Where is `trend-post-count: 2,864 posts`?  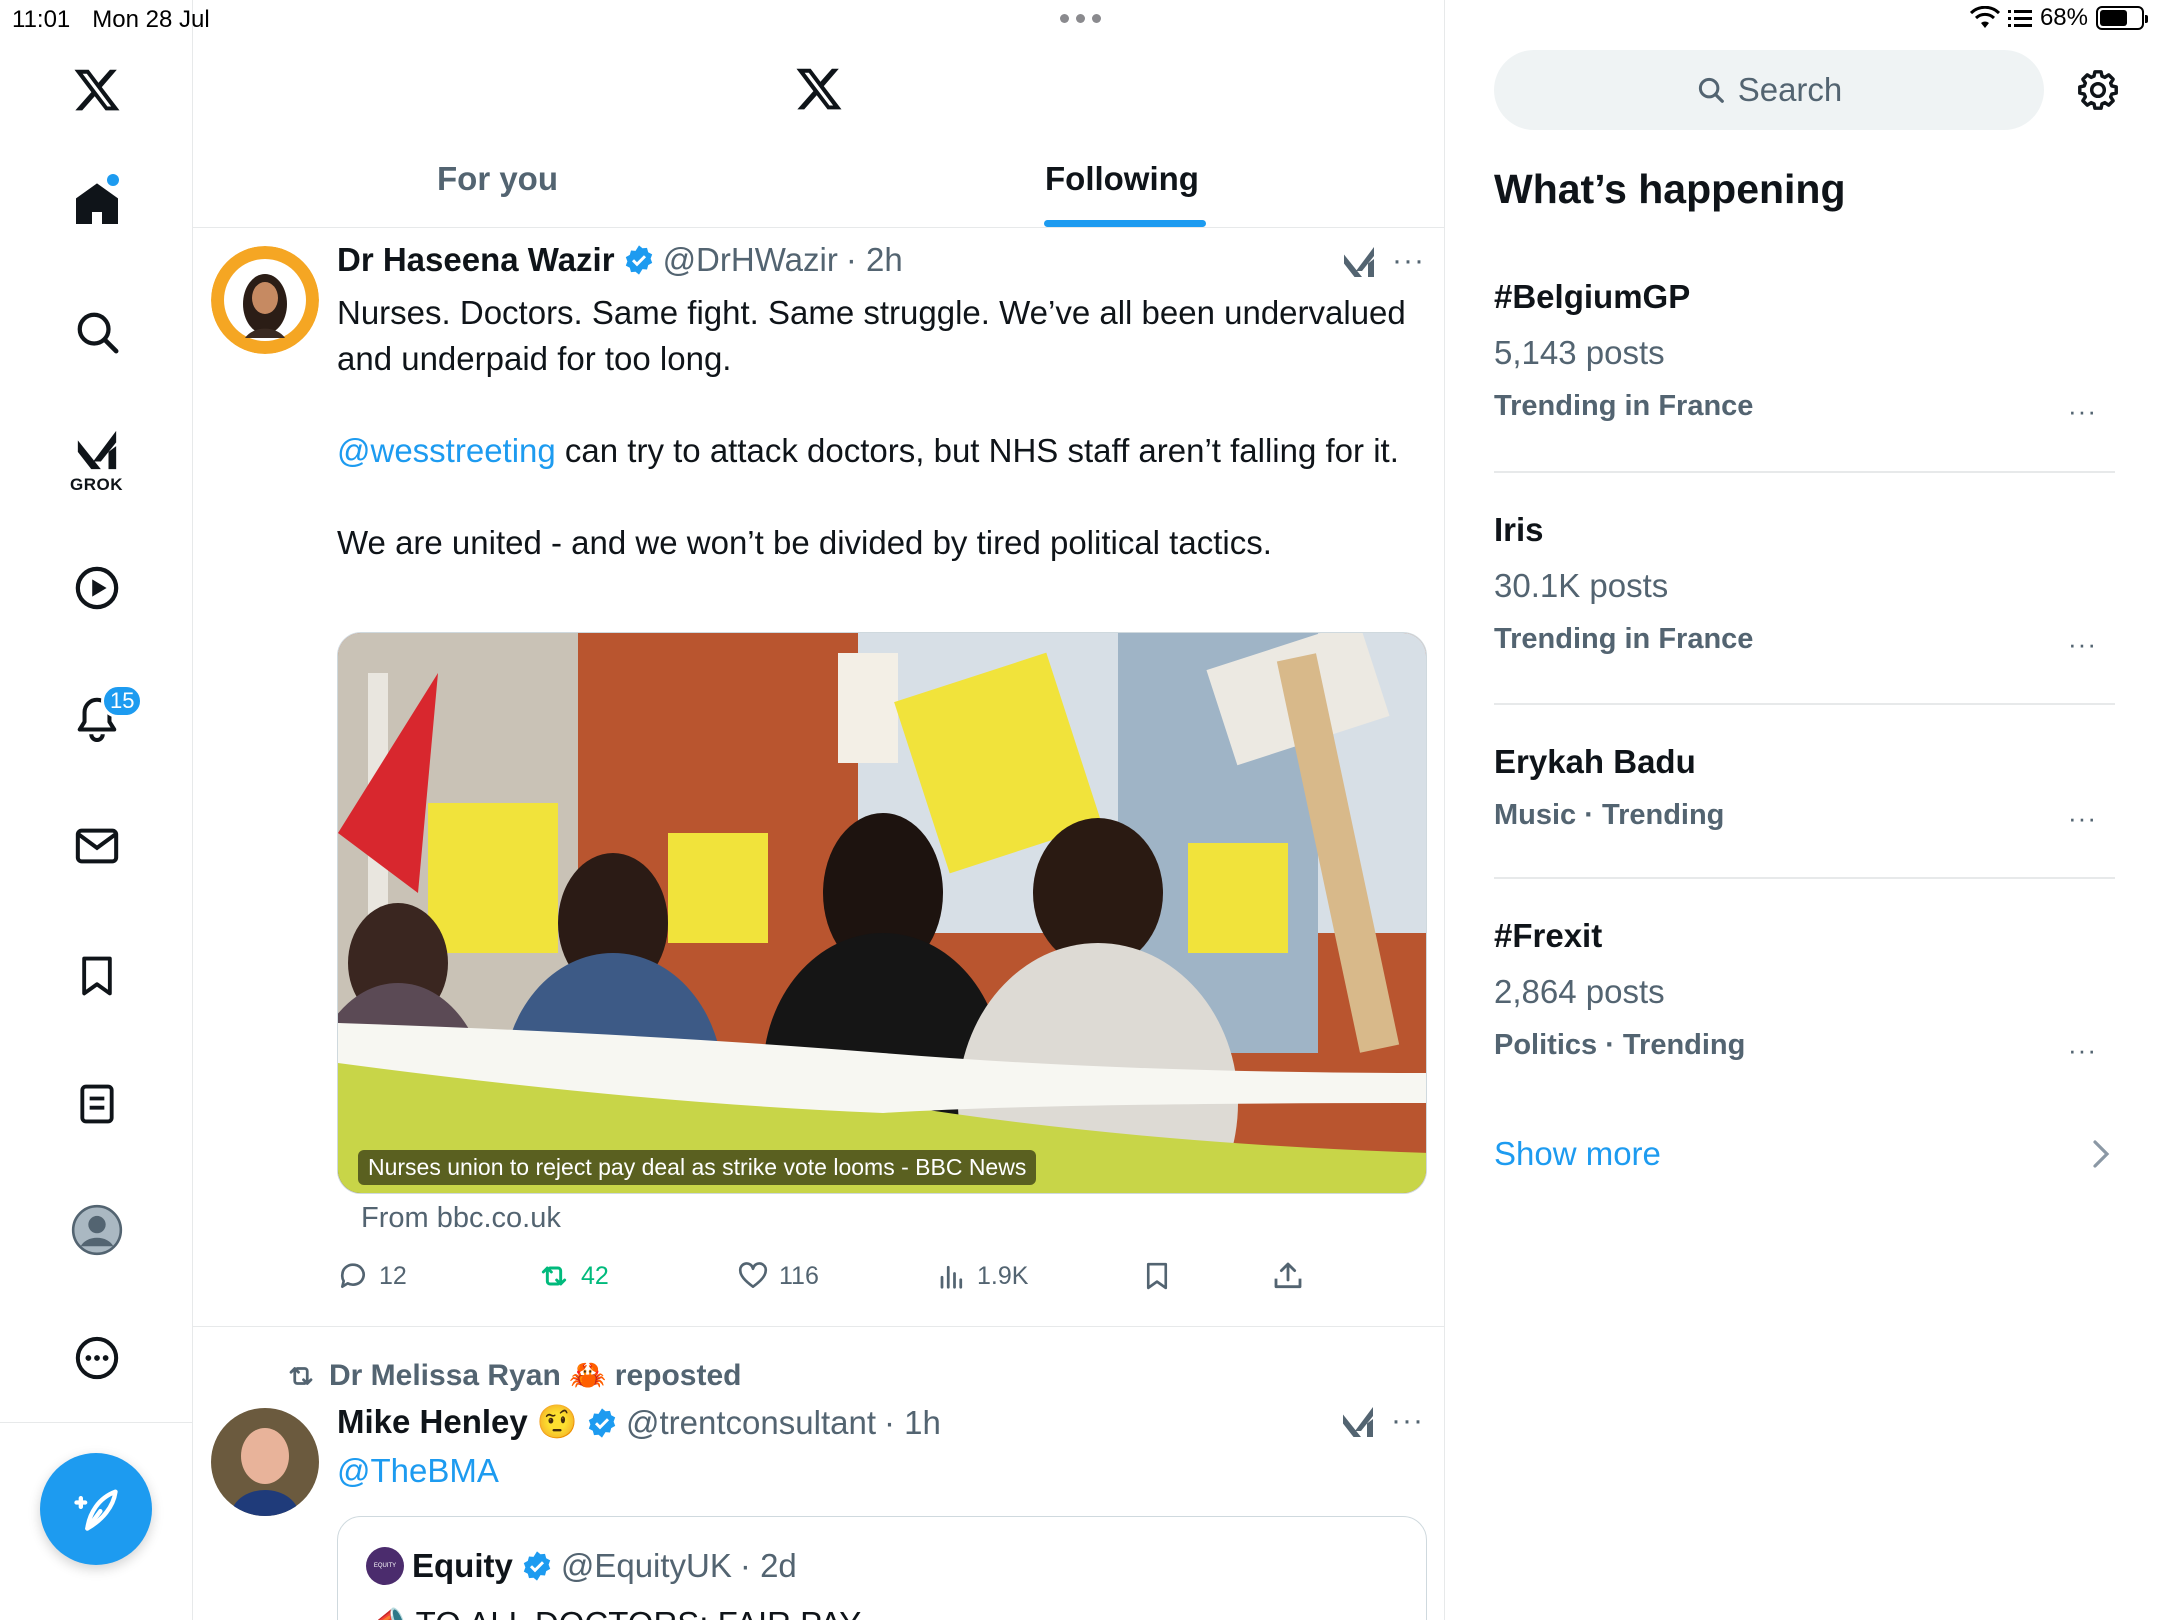
trend-post-count: 2,864 posts is located at coordinates (1579, 991).